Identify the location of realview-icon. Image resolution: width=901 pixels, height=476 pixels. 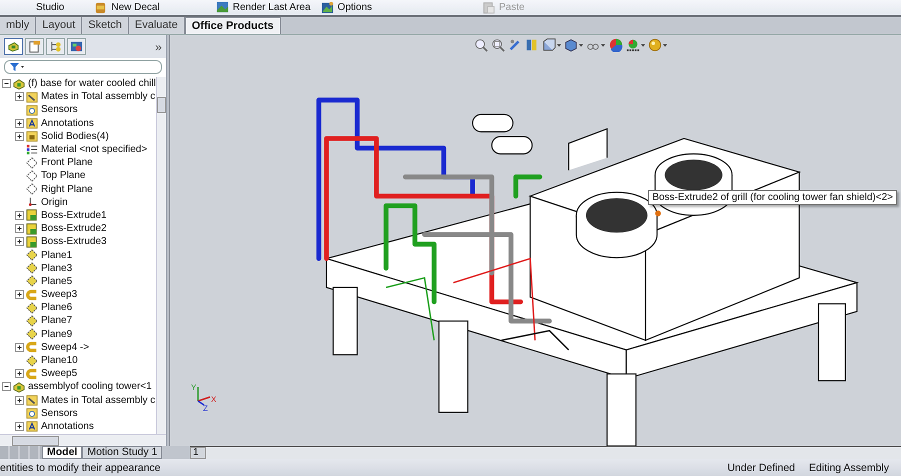
(658, 45).